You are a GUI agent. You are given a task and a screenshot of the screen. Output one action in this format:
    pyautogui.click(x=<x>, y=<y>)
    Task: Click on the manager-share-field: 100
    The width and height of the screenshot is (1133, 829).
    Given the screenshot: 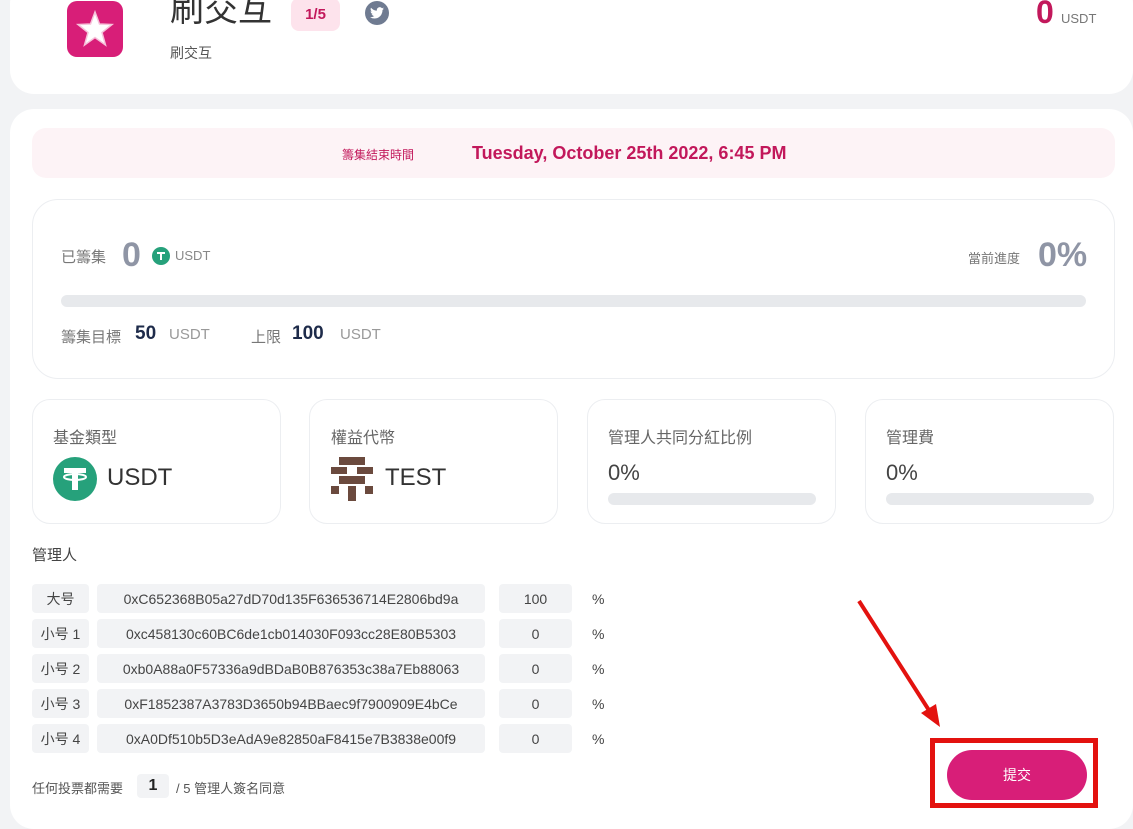 What is the action you would take?
    pyautogui.click(x=535, y=598)
    